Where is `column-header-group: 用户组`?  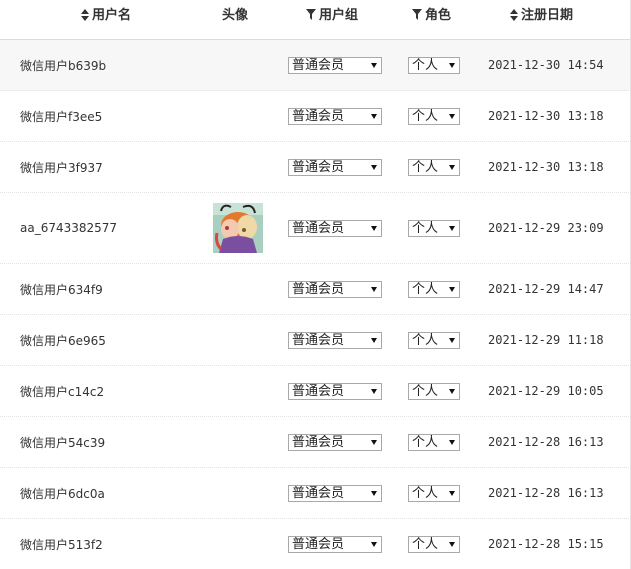 column-header-group: 用户组 is located at coordinates (332, 16).